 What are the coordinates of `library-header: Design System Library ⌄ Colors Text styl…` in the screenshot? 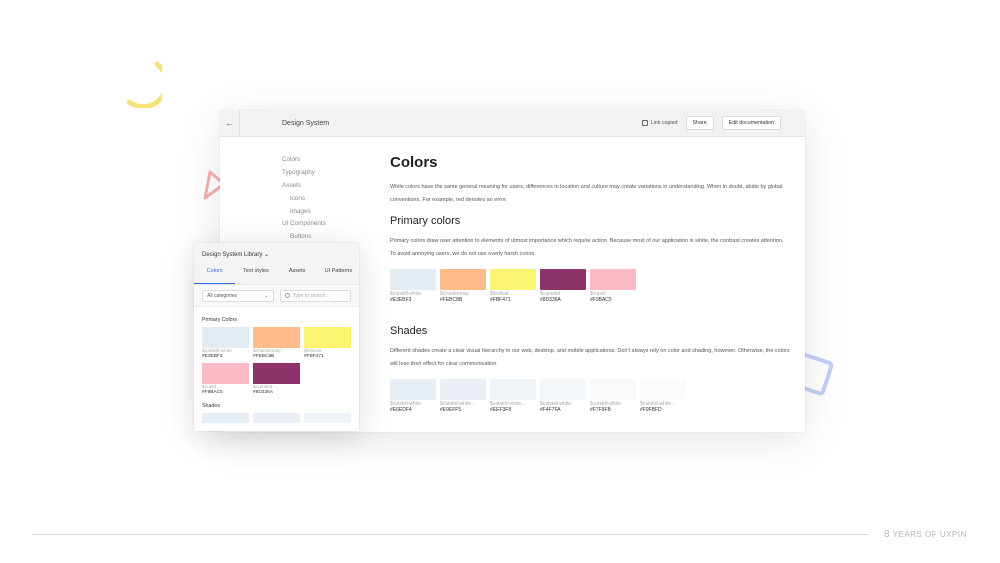 It's located at (276, 264).